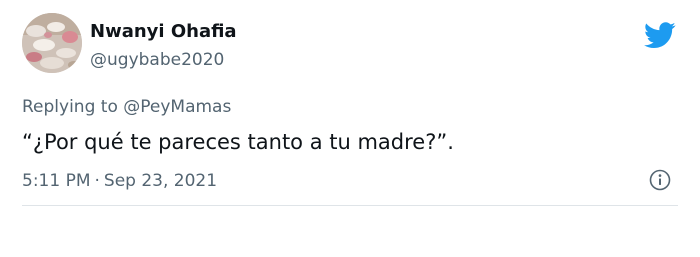 Image resolution: width=700 pixels, height=257 pixels. I want to click on author-handle: @ugybabe2020, so click(157, 60).